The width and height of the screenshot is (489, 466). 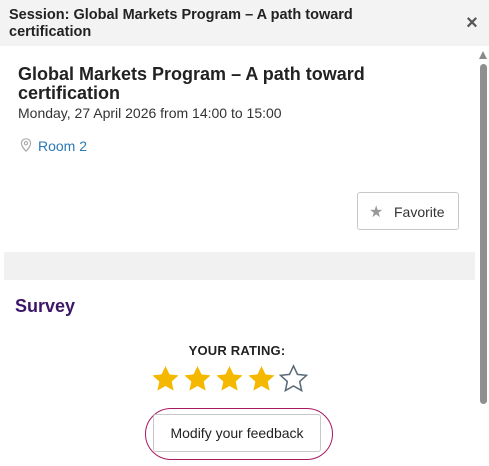 I want to click on modify-feedback-focus-ring: Modify your feedback, so click(x=239, y=434).